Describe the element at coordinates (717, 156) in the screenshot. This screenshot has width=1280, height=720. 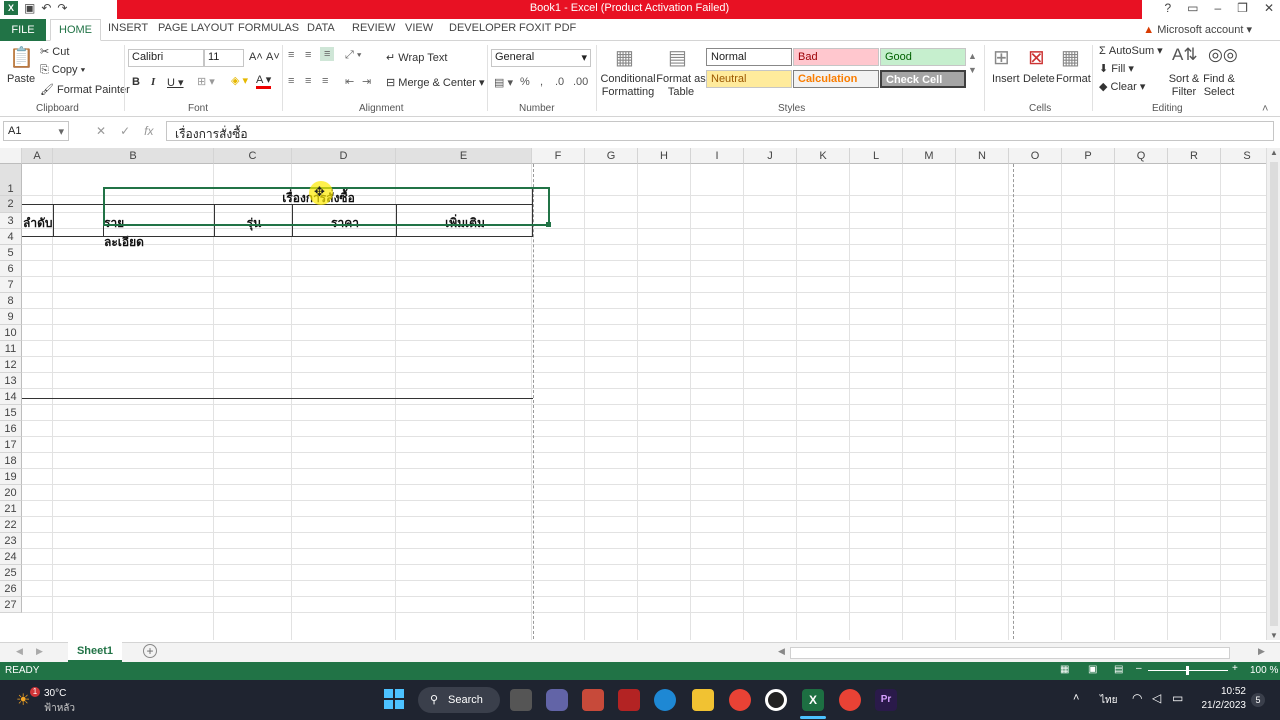
I see `column-header-i: I` at that location.